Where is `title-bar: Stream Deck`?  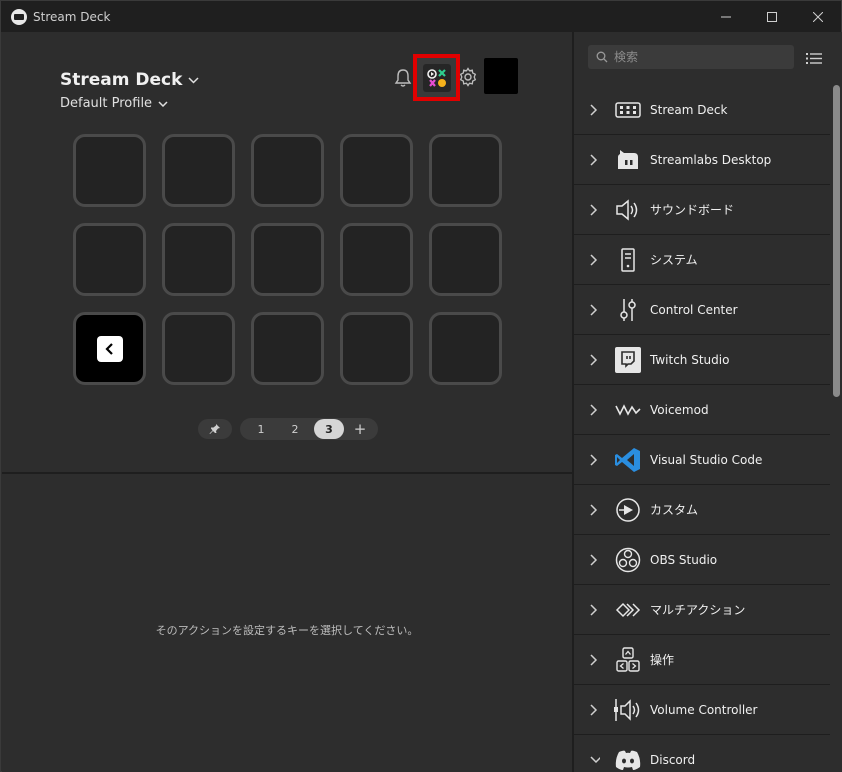
title-bar: Stream Deck is located at coordinates (421, 16).